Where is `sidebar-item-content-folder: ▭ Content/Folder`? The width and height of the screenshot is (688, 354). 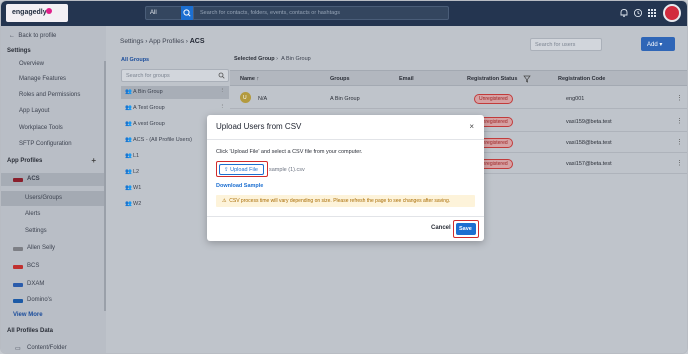 sidebar-item-content-folder: ▭ Content/Folder is located at coordinates (53, 347).